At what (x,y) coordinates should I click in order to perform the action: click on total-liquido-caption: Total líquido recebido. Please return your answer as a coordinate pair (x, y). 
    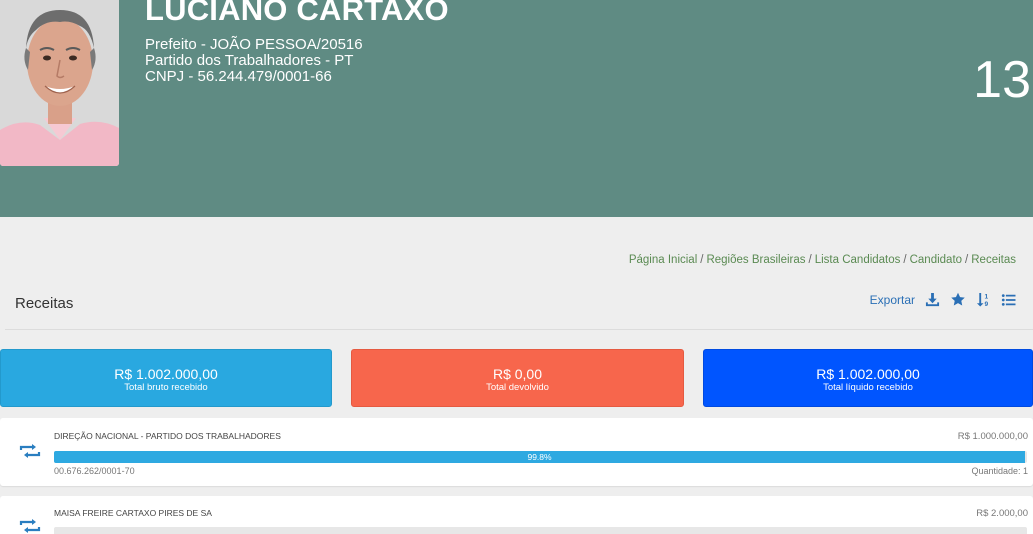
    Looking at the image, I should click on (868, 387).